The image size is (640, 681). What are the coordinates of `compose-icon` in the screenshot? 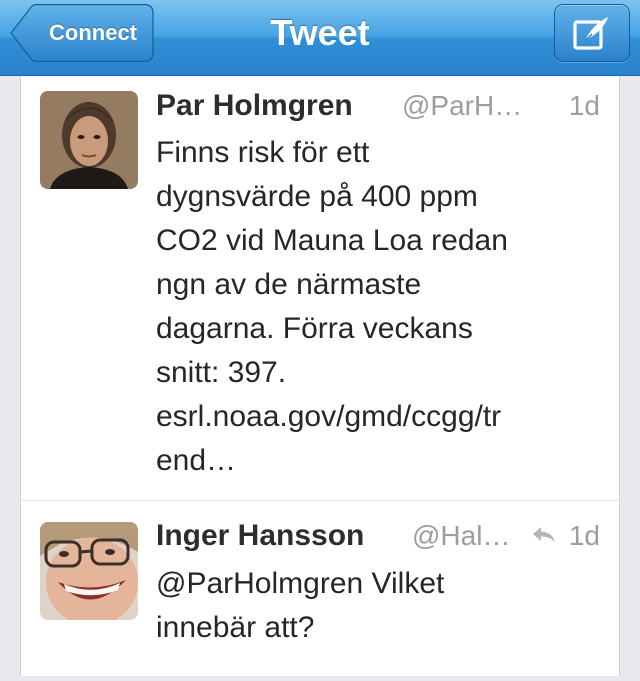 It's located at (590, 33).